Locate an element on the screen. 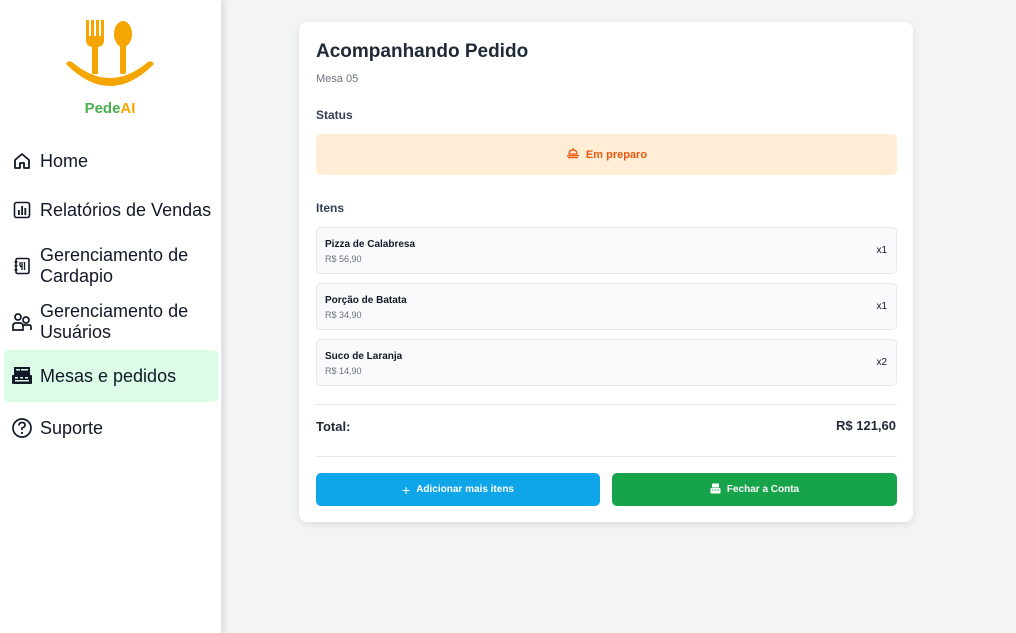  chart-icon is located at coordinates (22, 210).